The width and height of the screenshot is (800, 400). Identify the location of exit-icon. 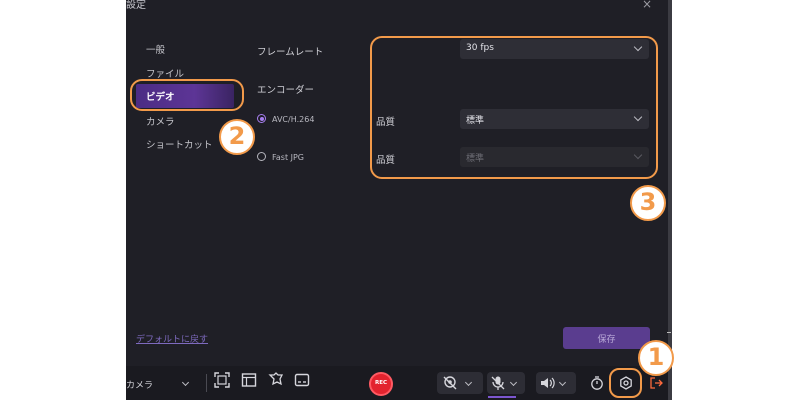
(656, 383).